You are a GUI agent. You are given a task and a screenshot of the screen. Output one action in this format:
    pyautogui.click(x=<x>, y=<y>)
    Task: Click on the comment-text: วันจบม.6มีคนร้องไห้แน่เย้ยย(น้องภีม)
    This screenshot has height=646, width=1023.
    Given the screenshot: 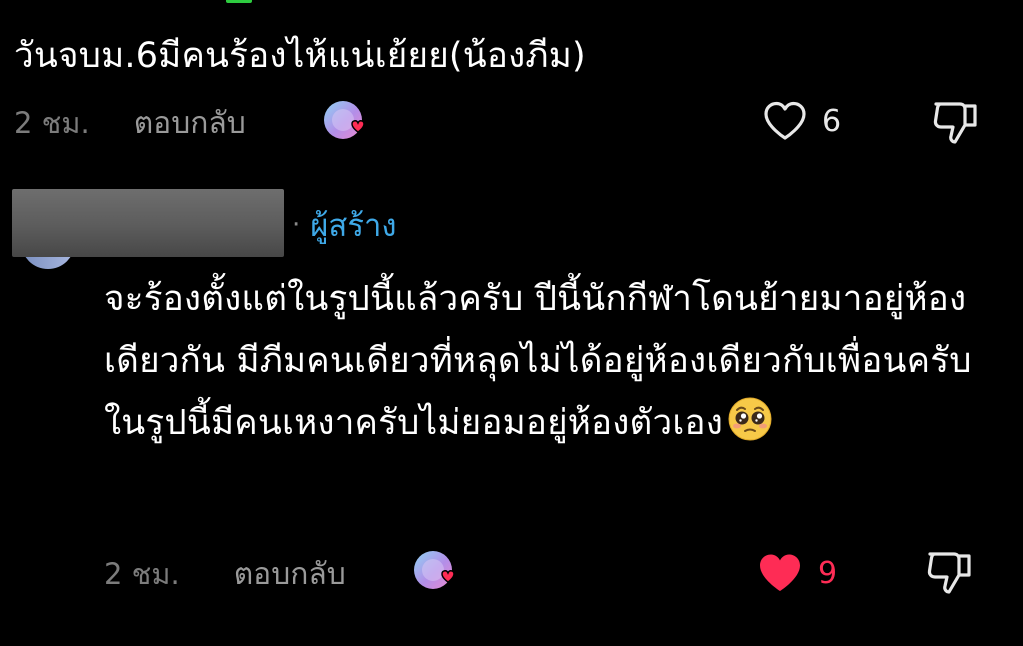 What is the action you would take?
    pyautogui.click(x=300, y=56)
    